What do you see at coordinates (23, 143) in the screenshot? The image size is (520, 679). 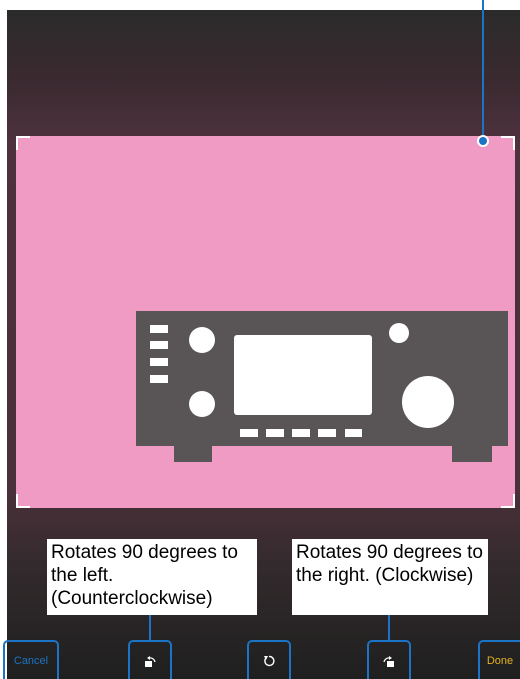 I see `crop-corner-top-left` at bounding box center [23, 143].